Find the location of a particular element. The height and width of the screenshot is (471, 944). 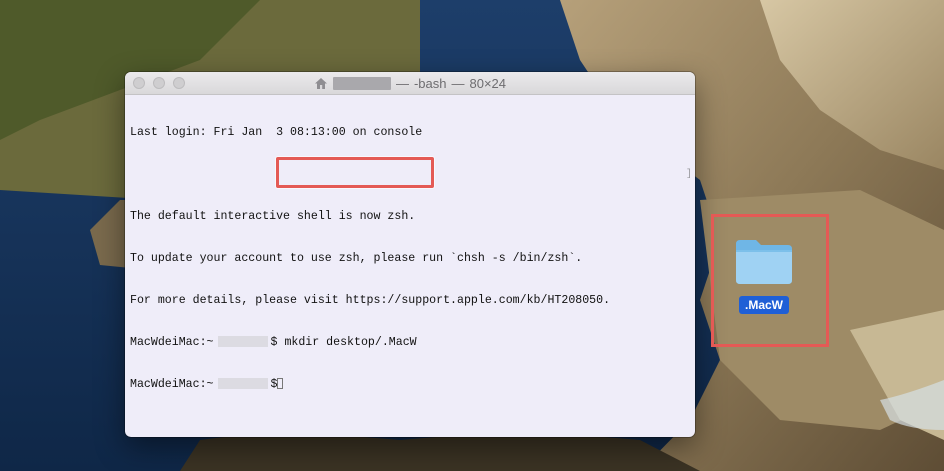

zoom-button is located at coordinates (179, 83).